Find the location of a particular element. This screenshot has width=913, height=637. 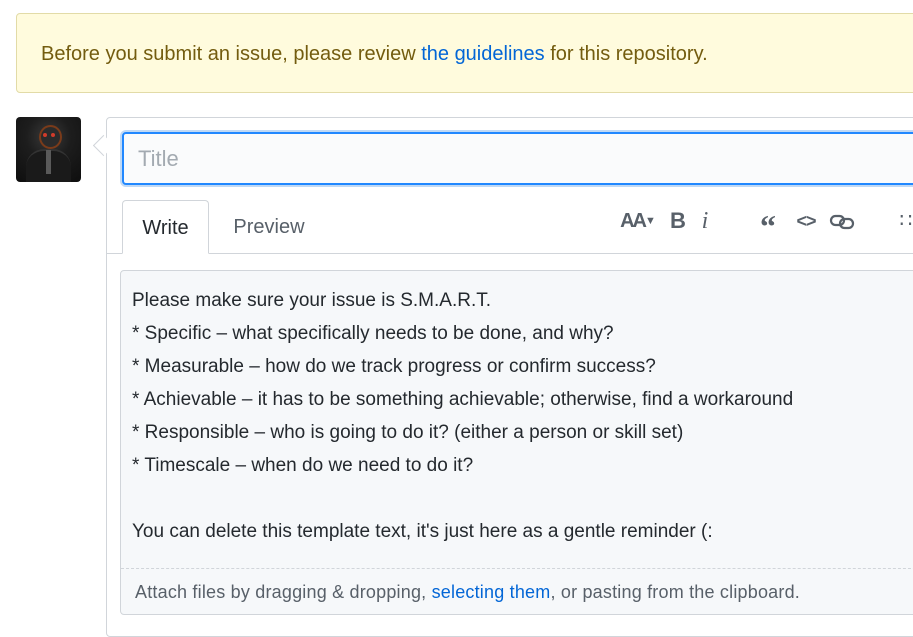

italic-icon: i is located at coordinates (705, 221).